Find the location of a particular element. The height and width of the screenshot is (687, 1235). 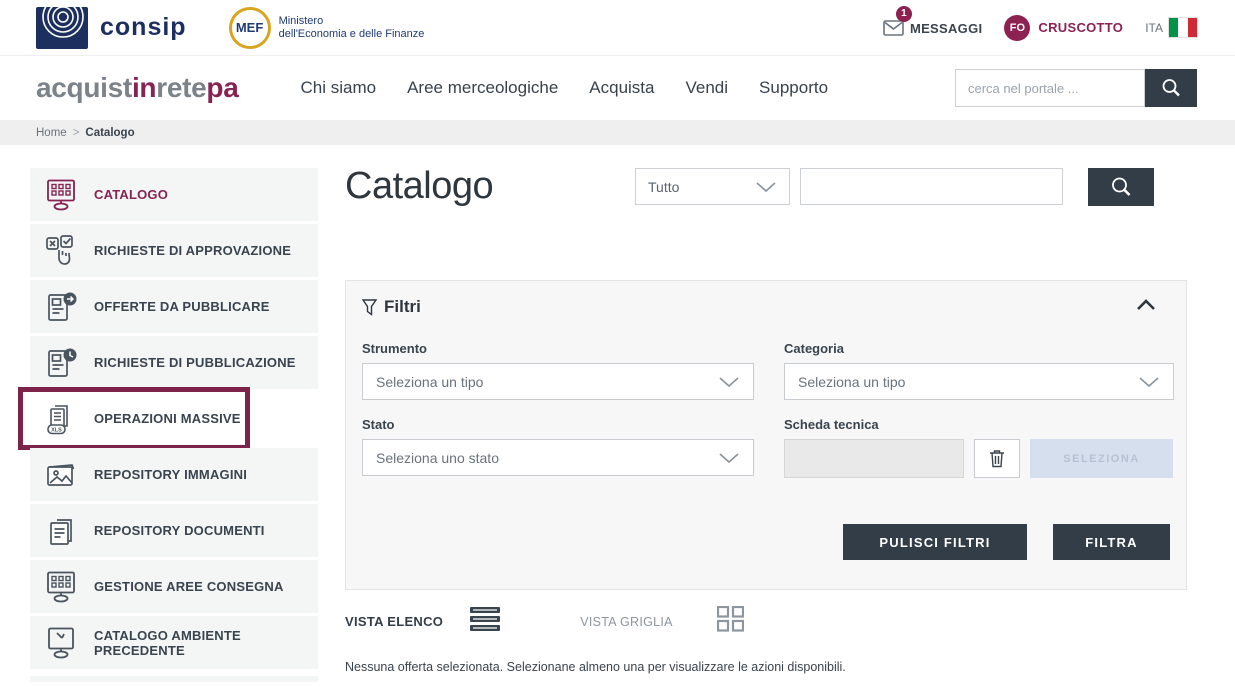

consip-logo: consip is located at coordinates (111, 27).